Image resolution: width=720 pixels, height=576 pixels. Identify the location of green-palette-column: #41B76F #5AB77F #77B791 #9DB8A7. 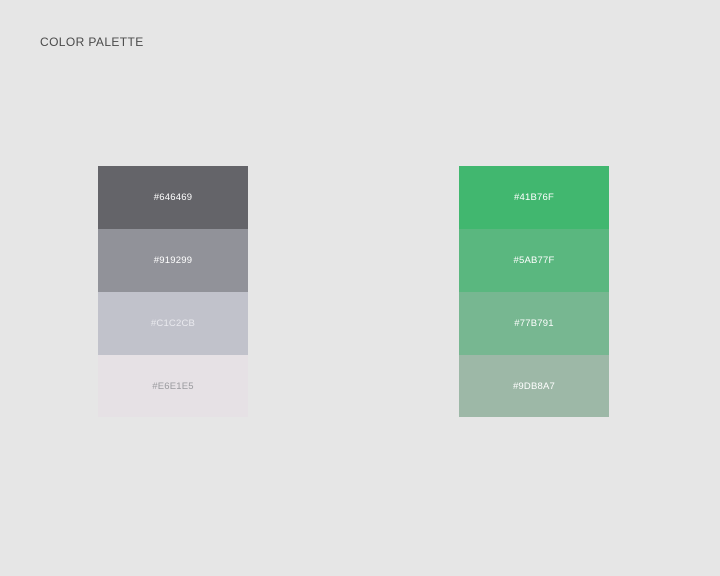
(534, 291).